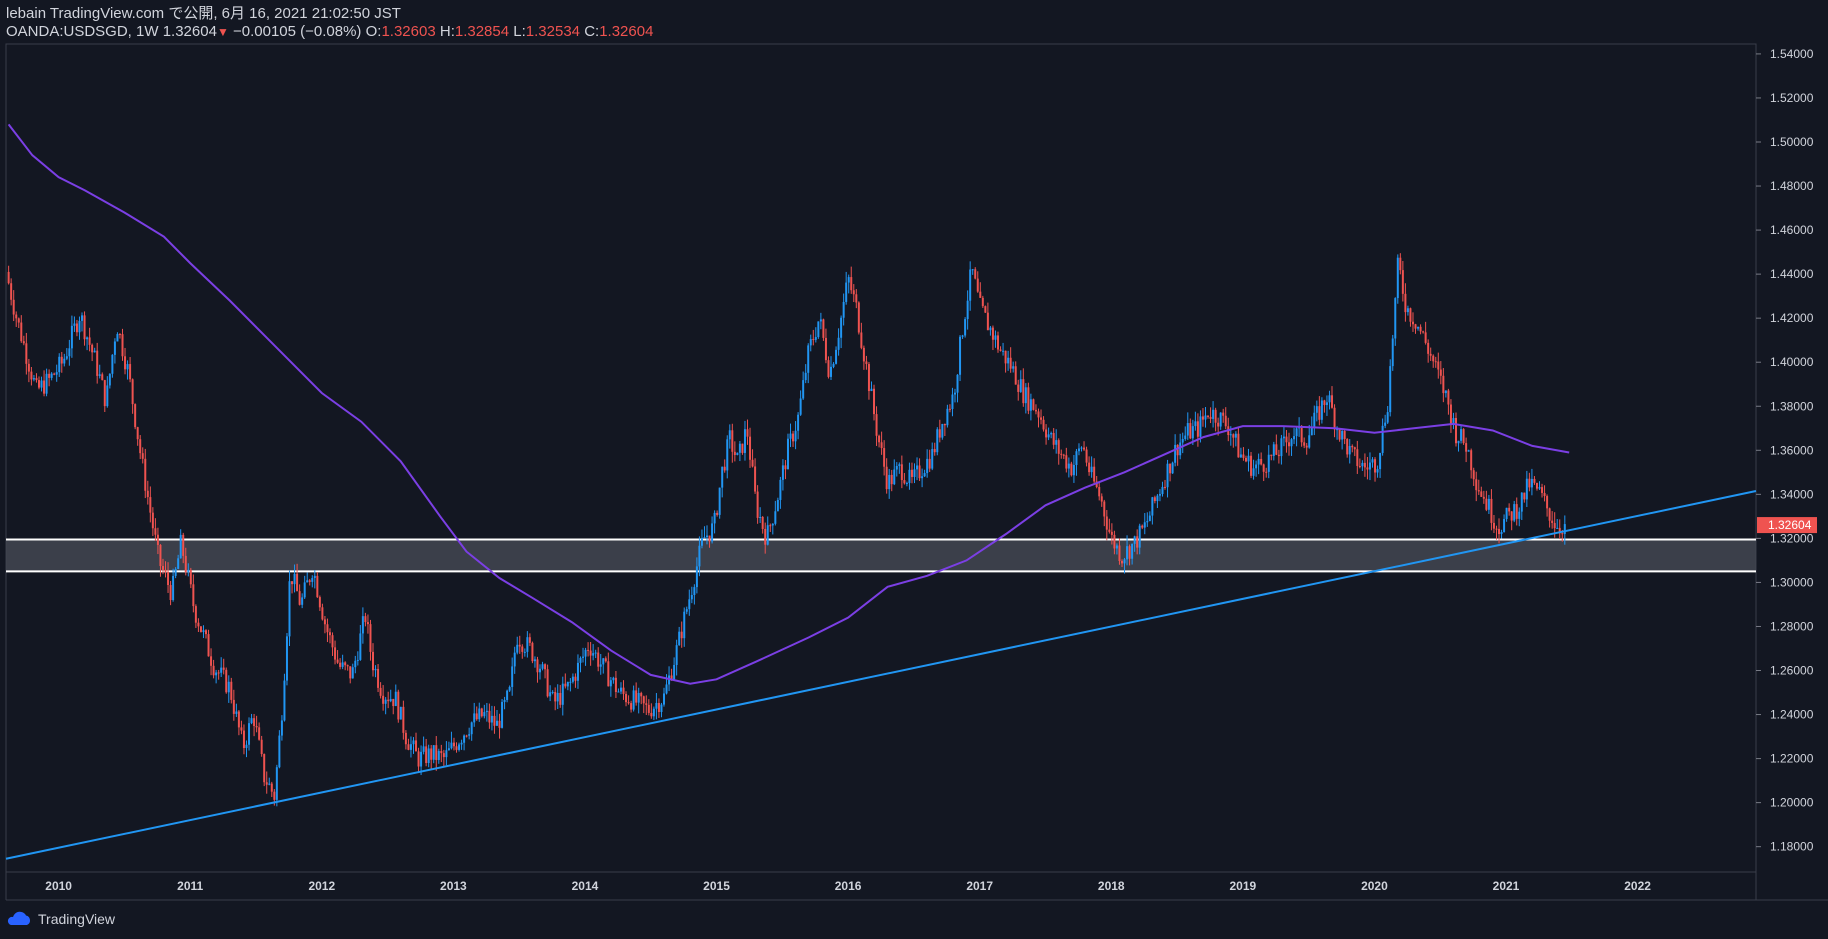 The image size is (1828, 939). Describe the element at coordinates (60, 919) in the screenshot. I see `tradingview-logo: TradingView` at that location.